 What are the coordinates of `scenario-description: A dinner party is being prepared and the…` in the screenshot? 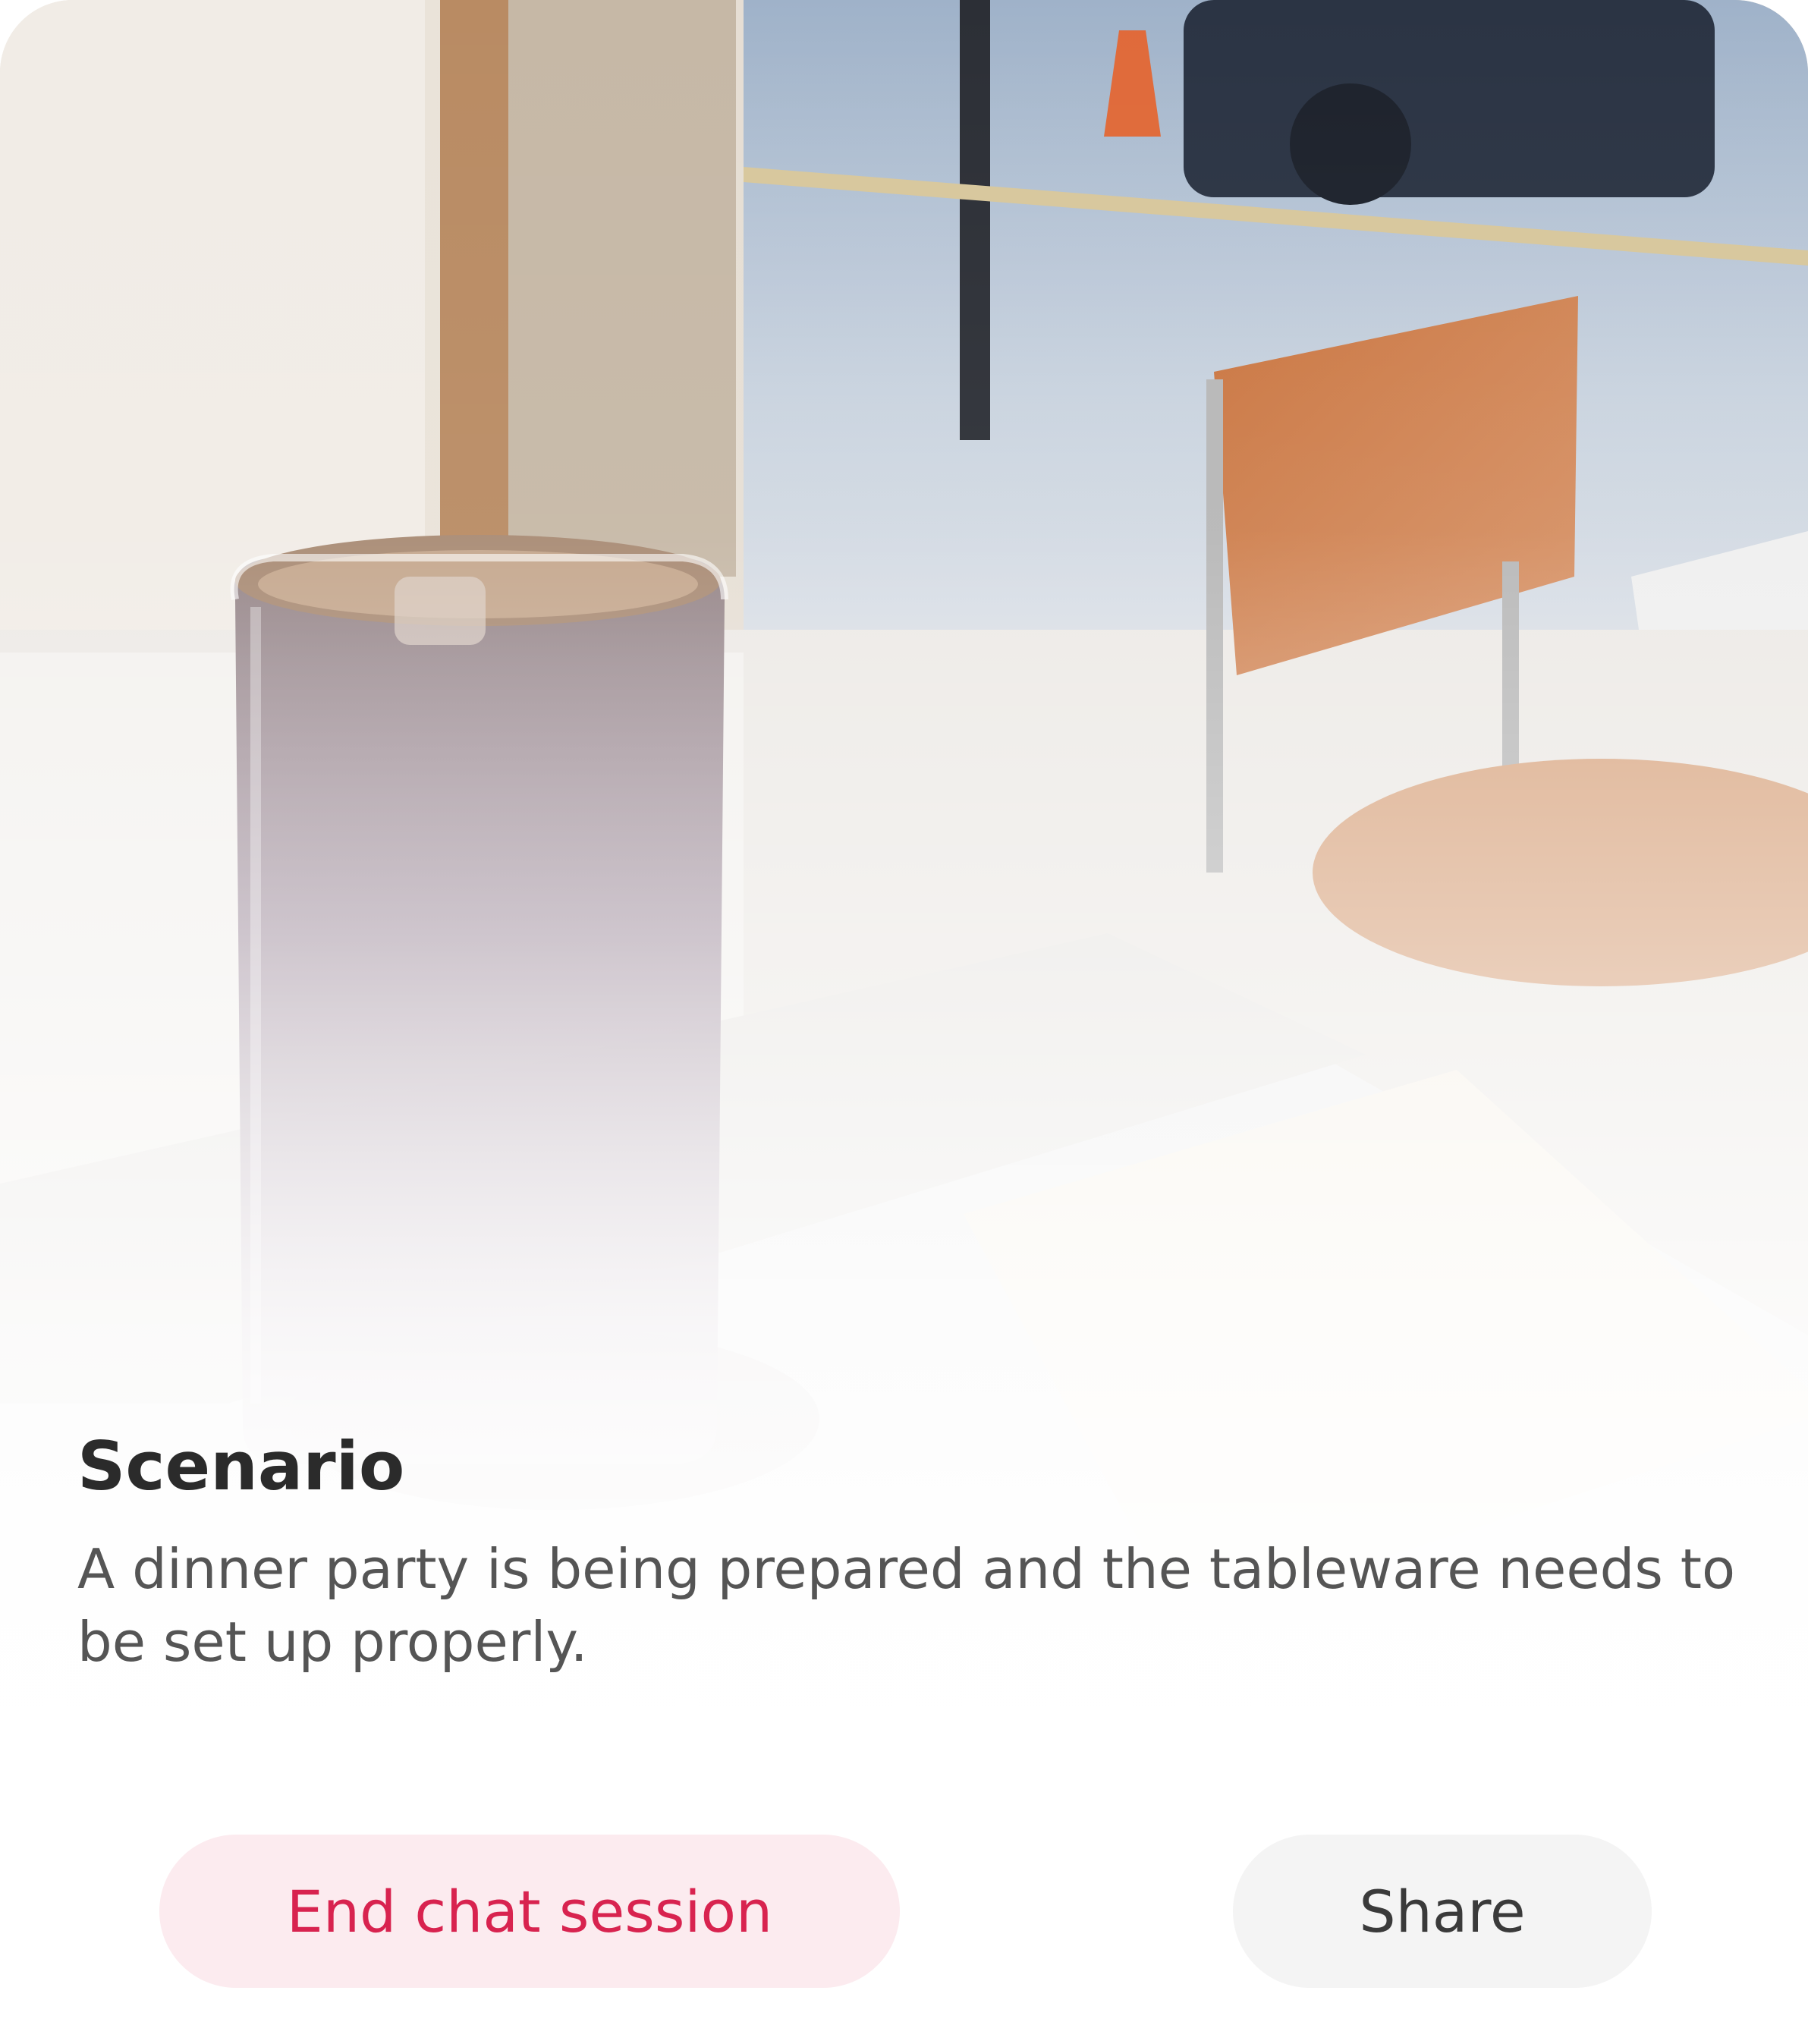 It's located at (906, 1605).